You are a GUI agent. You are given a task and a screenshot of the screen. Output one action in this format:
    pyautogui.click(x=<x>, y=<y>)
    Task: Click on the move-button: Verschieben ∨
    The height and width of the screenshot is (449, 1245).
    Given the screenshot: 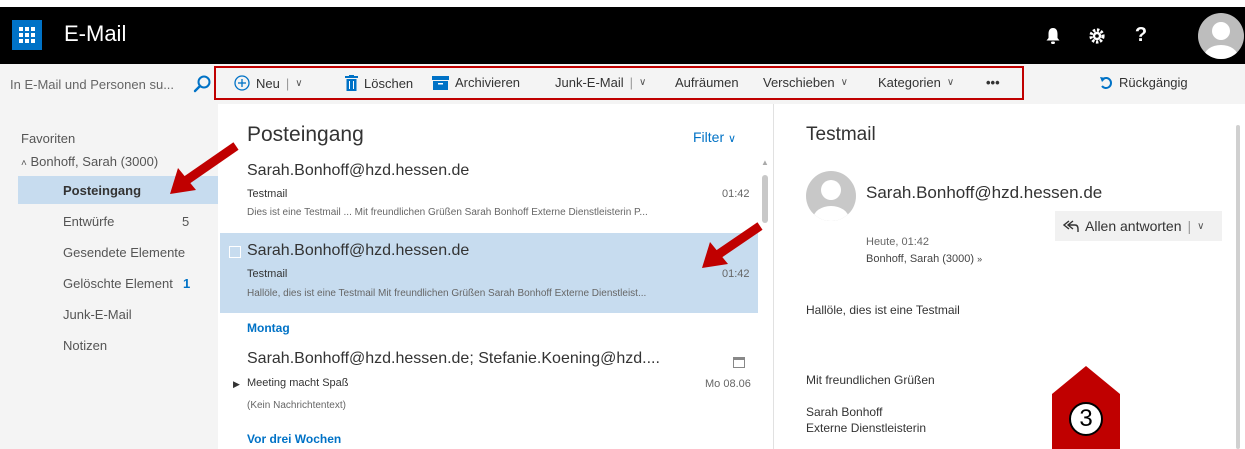 What is the action you would take?
    pyautogui.click(x=805, y=82)
    